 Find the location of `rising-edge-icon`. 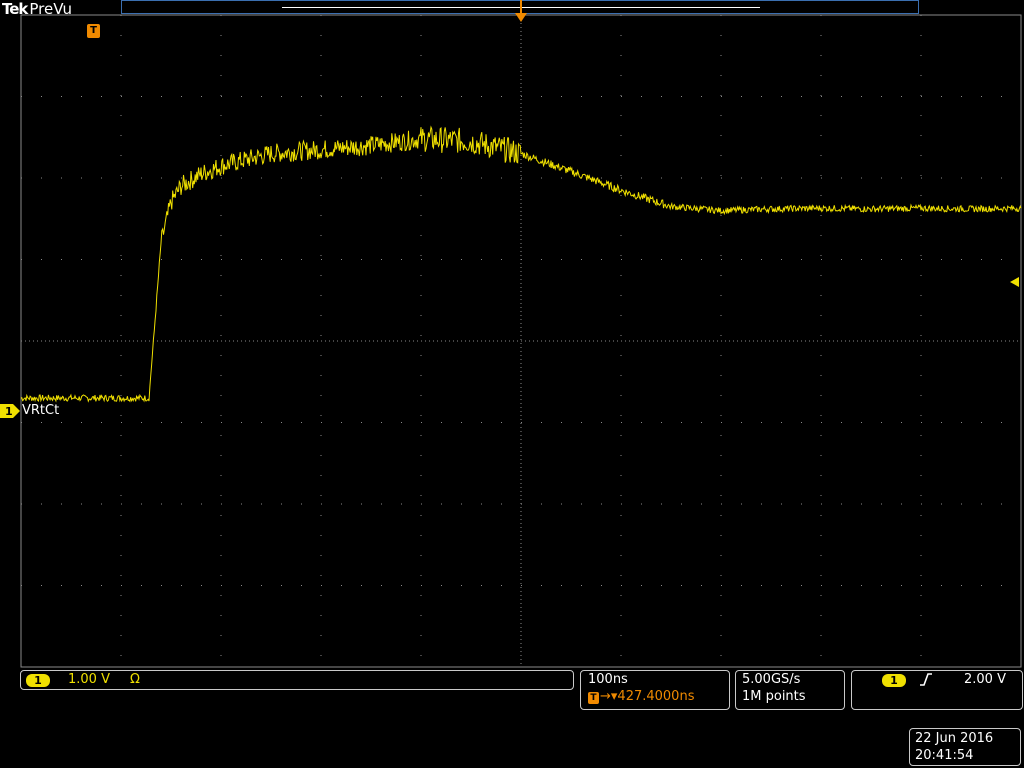

rising-edge-icon is located at coordinates (926, 679).